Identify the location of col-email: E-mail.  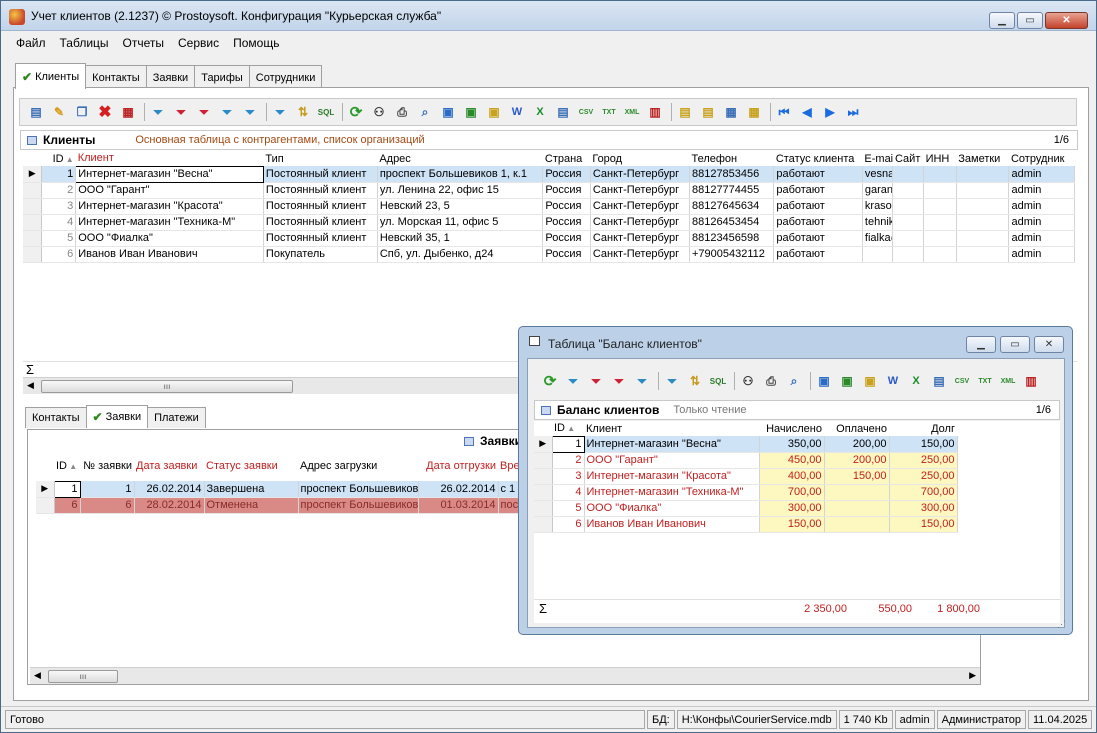
(877, 158).